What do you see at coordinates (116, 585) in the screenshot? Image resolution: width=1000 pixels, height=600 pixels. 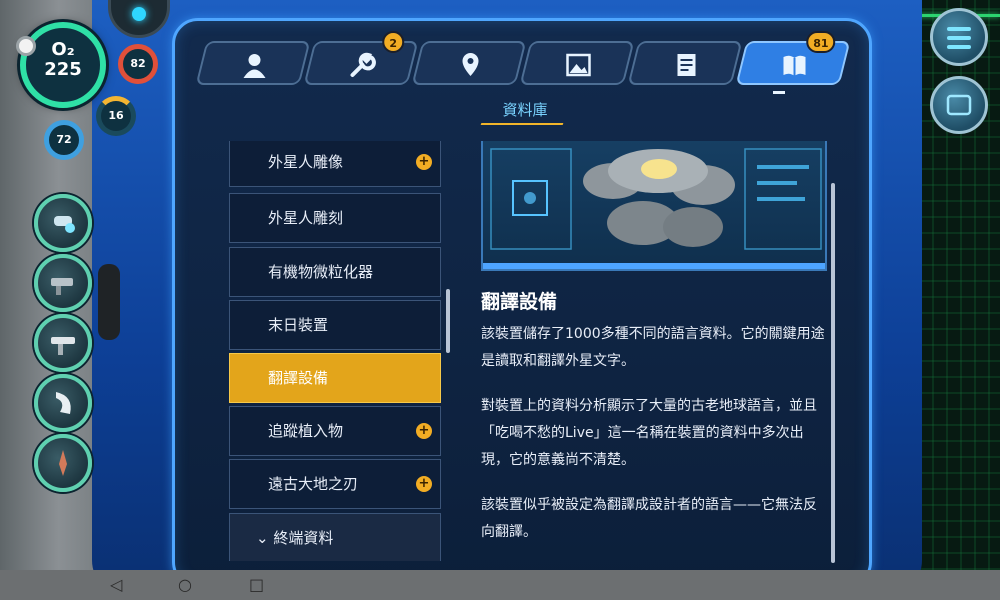 I see `back-icon: ◁` at bounding box center [116, 585].